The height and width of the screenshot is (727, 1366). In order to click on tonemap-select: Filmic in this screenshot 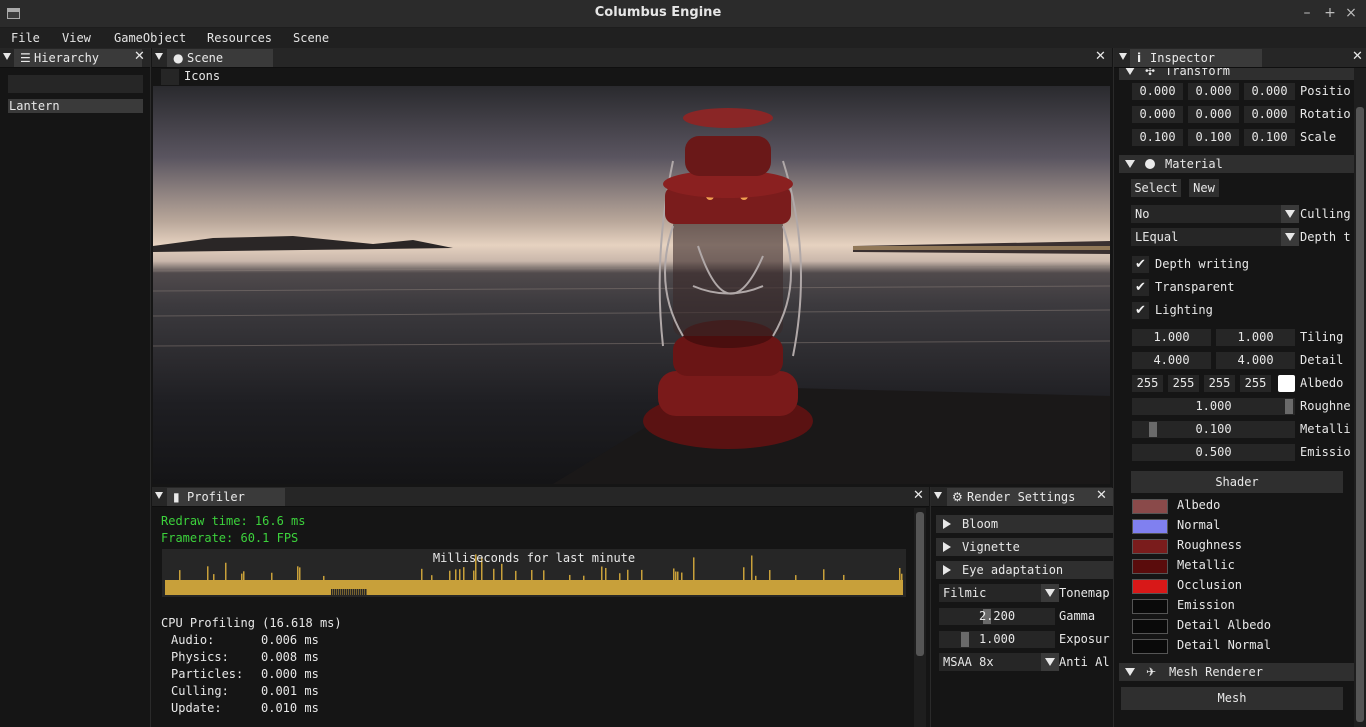, I will do `click(999, 593)`.